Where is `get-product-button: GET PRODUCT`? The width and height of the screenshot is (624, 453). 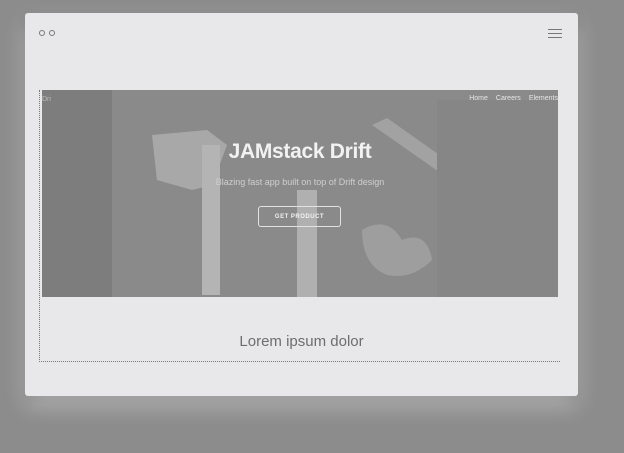 get-product-button: GET PRODUCT is located at coordinates (299, 216).